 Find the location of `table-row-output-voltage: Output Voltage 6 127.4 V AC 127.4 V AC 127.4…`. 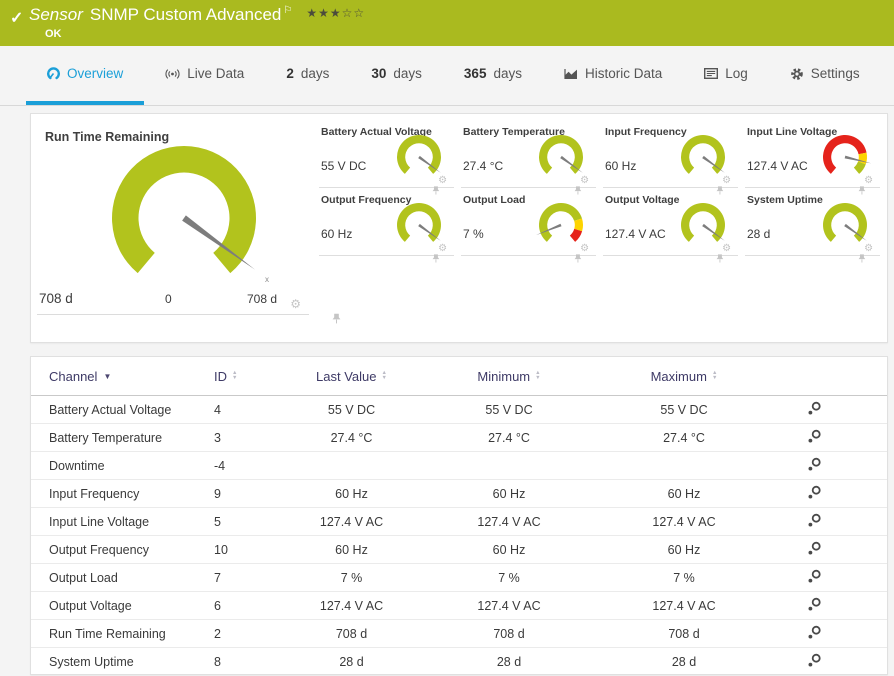

table-row-output-voltage: Output Voltage 6 127.4 V AC 127.4 V AC 127.4… is located at coordinates (459, 606).